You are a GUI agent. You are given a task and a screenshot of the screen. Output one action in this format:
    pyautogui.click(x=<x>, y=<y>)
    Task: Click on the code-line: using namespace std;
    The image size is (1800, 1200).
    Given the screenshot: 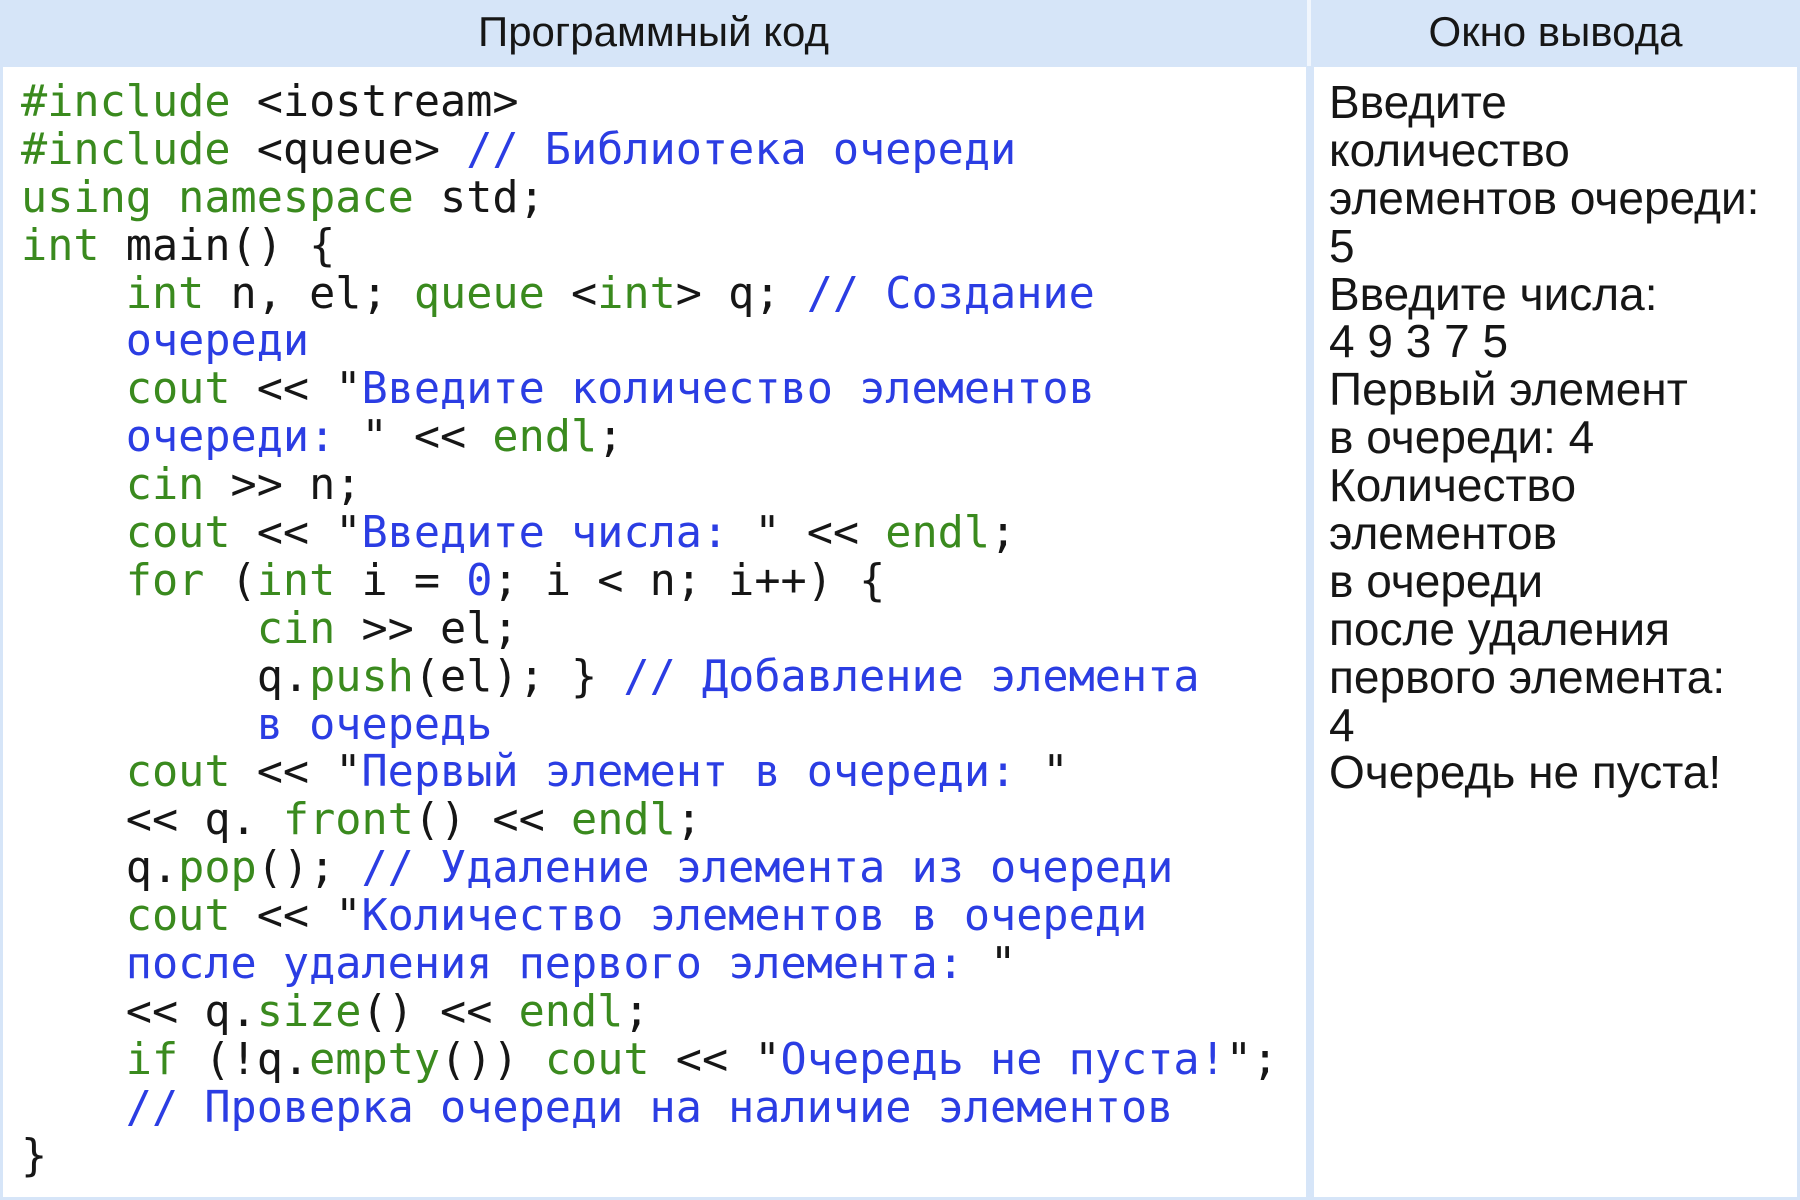 What is the action you would take?
    pyautogui.click(x=663, y=197)
    